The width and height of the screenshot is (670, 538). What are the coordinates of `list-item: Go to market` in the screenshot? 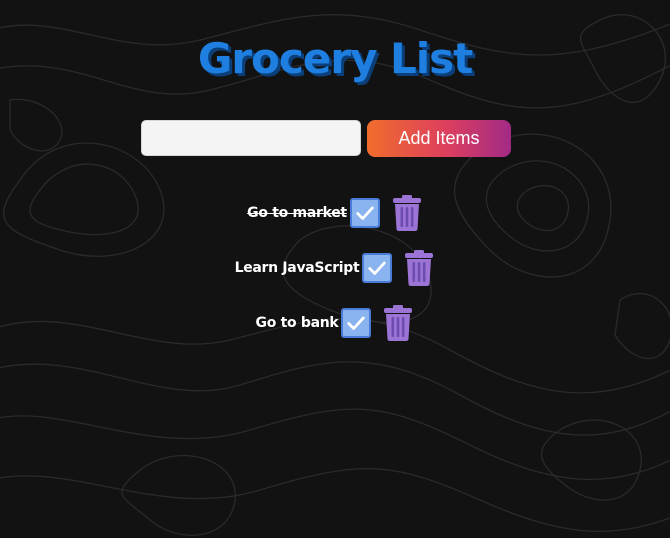 It's located at (335, 213).